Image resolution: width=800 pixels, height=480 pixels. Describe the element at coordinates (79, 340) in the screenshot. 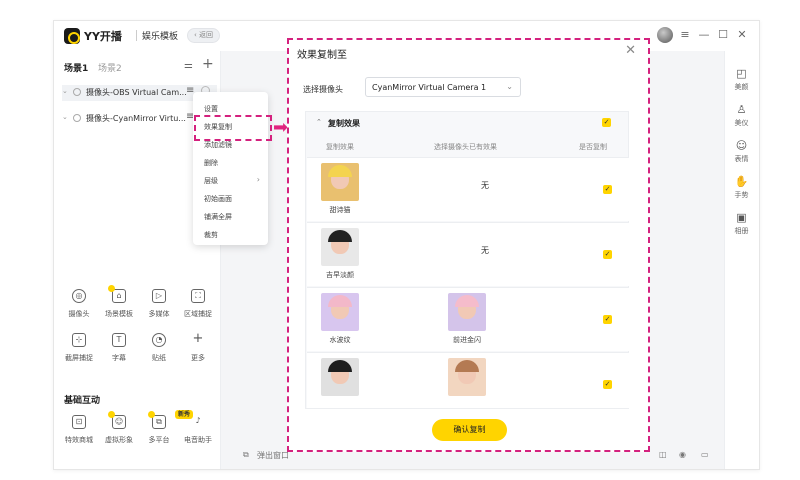

I see `screen-capture-icon: ⊹` at that location.